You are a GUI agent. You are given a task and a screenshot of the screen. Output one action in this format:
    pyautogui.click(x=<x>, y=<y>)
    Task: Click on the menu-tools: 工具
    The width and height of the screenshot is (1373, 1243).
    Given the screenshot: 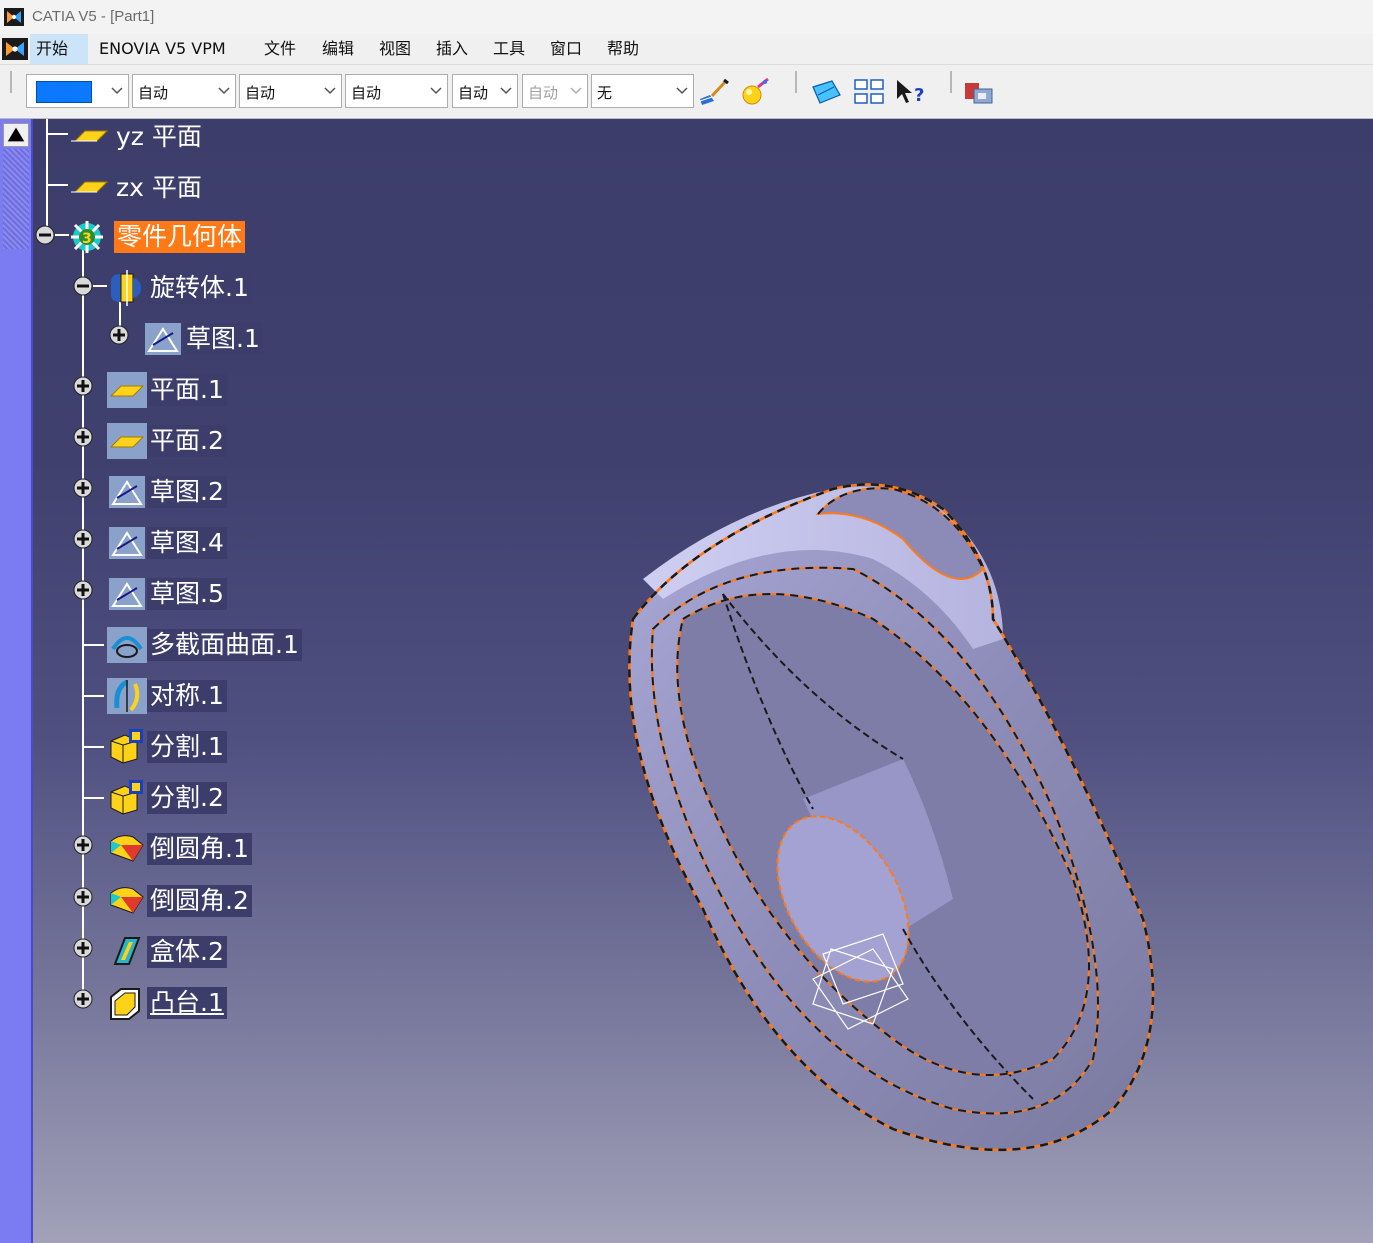 What is the action you would take?
    pyautogui.click(x=509, y=49)
    